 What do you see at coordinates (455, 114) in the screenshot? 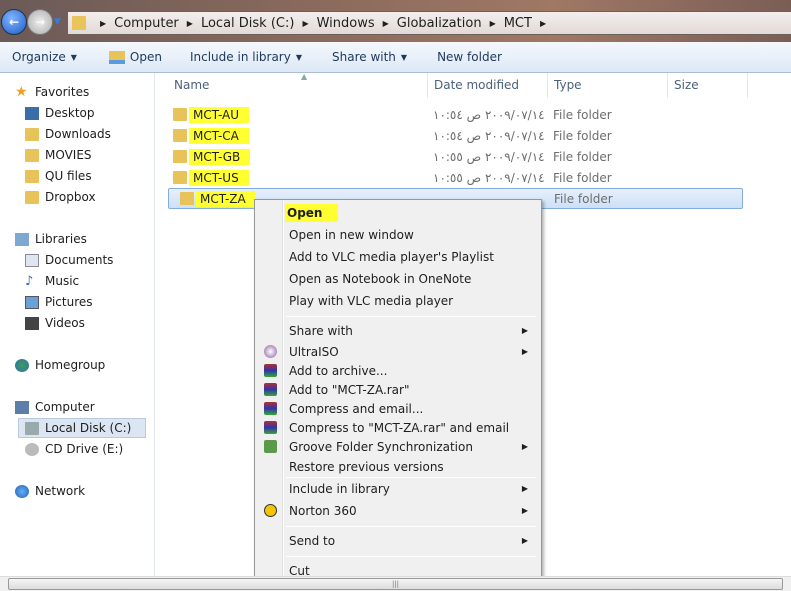
I see `file-row: MCT-AU ٢٠٠٩/٠٧/١٤ ص ١٠:٥٤ File folder` at bounding box center [455, 114].